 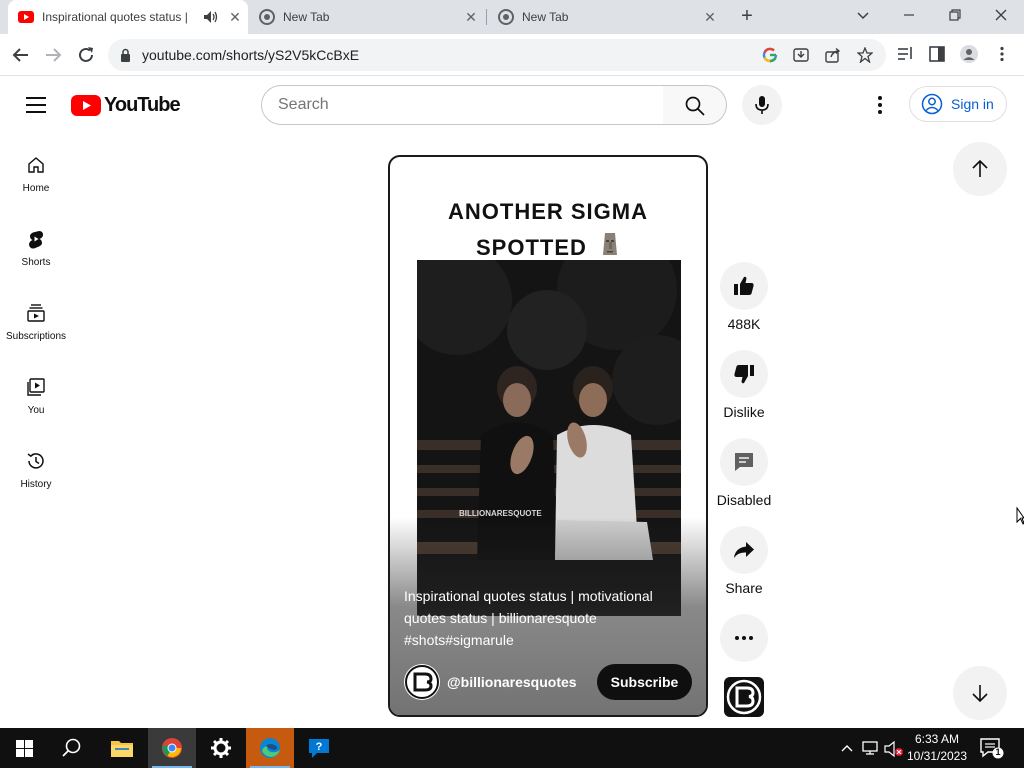 What do you see at coordinates (1001, 15) in the screenshot?
I see `close-window-icon` at bounding box center [1001, 15].